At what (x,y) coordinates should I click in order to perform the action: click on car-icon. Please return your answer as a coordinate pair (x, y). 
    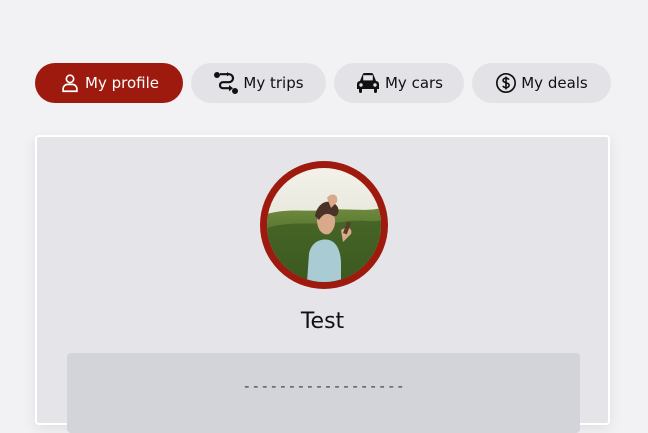
    Looking at the image, I should click on (368, 83).